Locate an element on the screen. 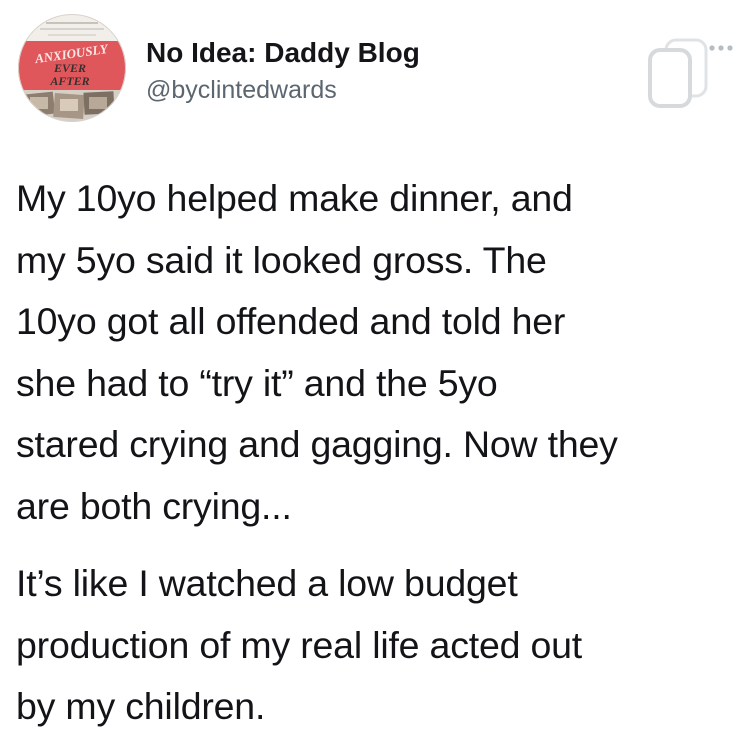  author-handle: @byclintedwards is located at coordinates (283, 90).